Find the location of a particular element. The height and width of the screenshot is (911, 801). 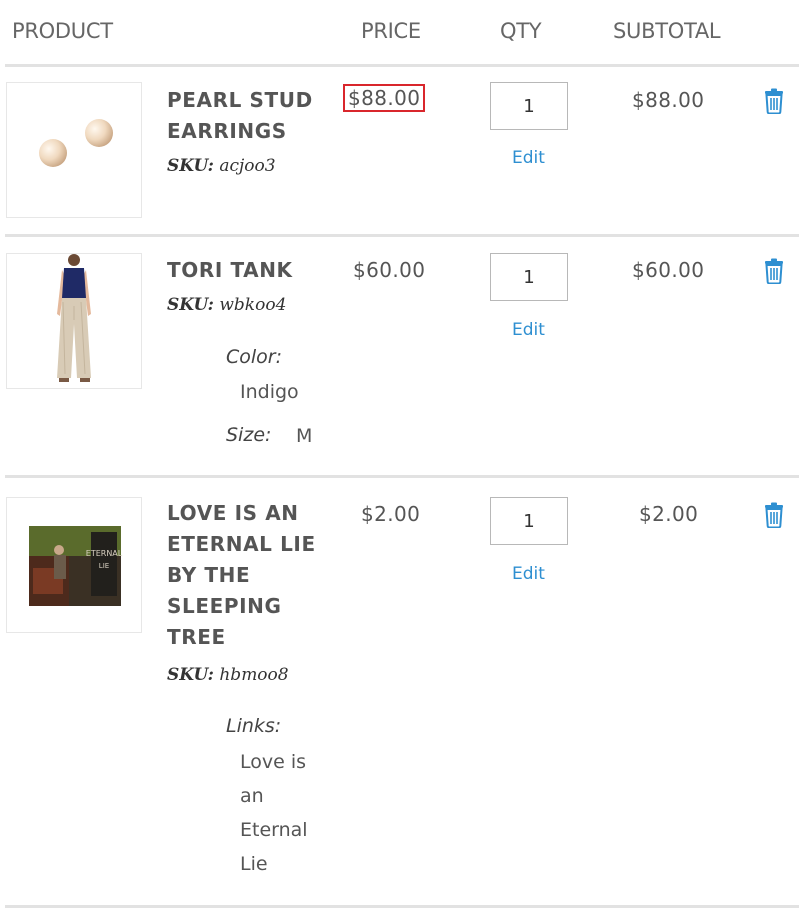

product-name: TORI TANK is located at coordinates (254, 270).